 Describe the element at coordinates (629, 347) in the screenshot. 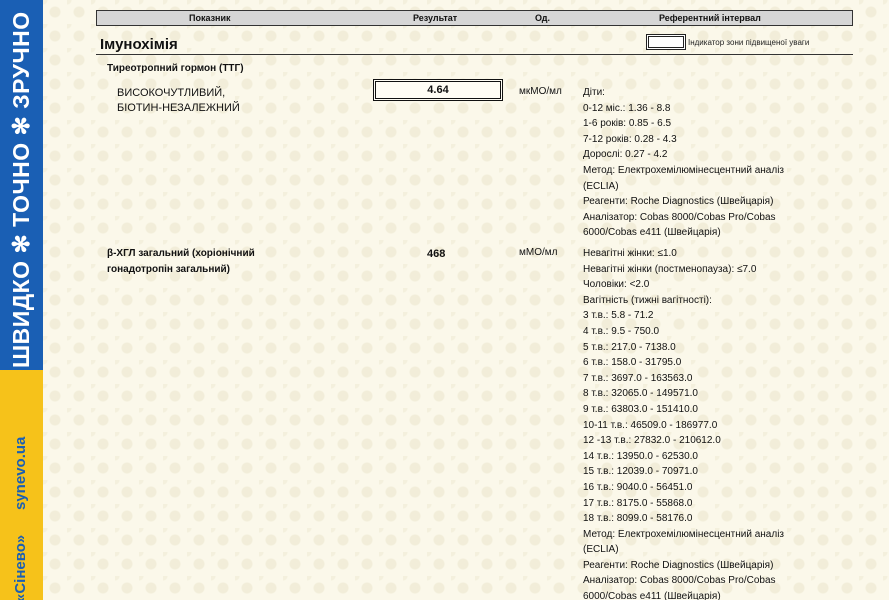

I see `reference-line: 5 т.в.: 217.0 - 7138.0` at that location.